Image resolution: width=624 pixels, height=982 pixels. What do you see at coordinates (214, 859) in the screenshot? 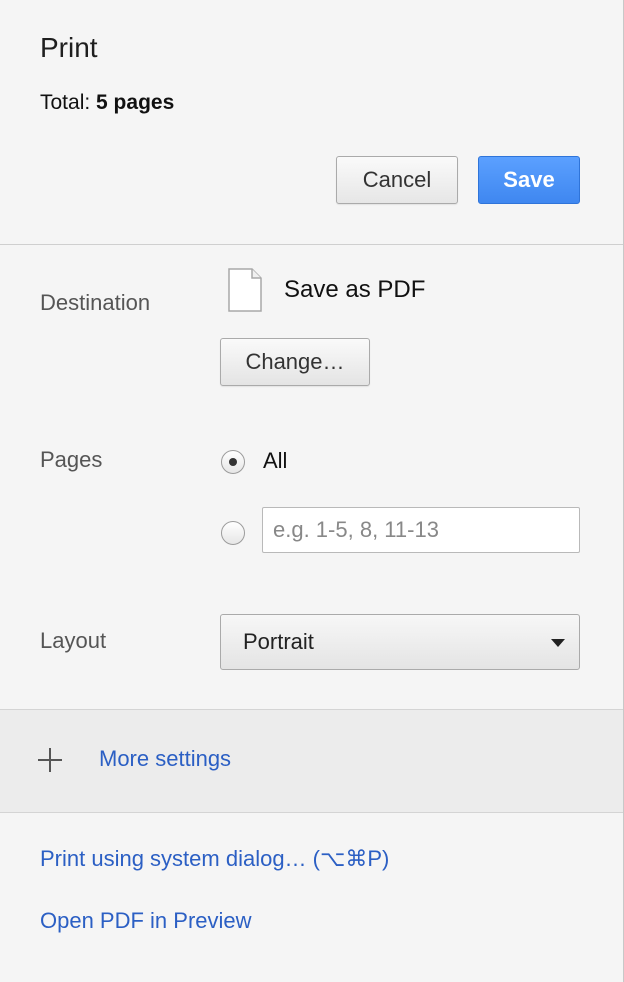
I see `system-dialog-link: Print using system dialog… (⌥⌘P)` at bounding box center [214, 859].